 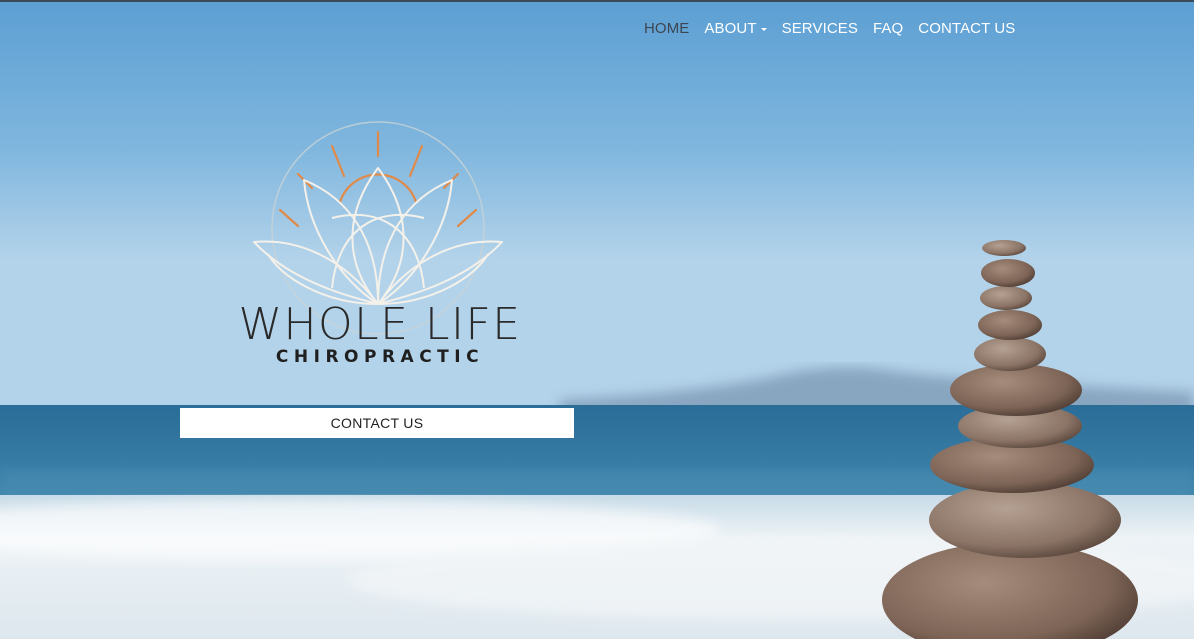 I want to click on nav-home-label: HOME, so click(x=667, y=28).